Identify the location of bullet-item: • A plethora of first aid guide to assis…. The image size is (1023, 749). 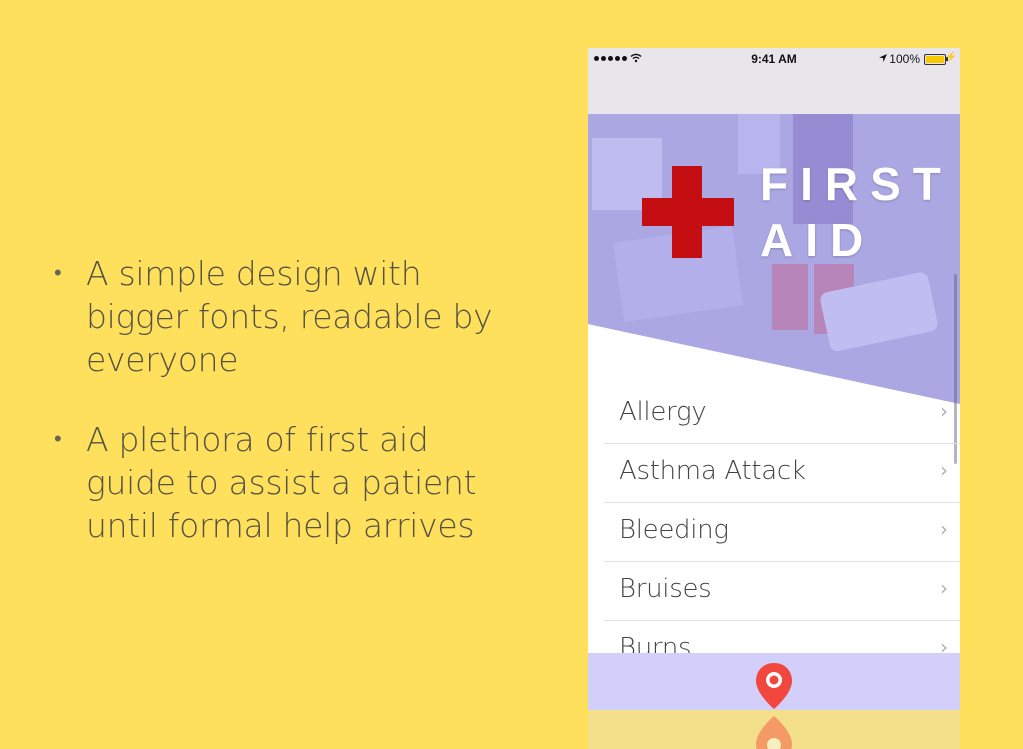
(287, 482).